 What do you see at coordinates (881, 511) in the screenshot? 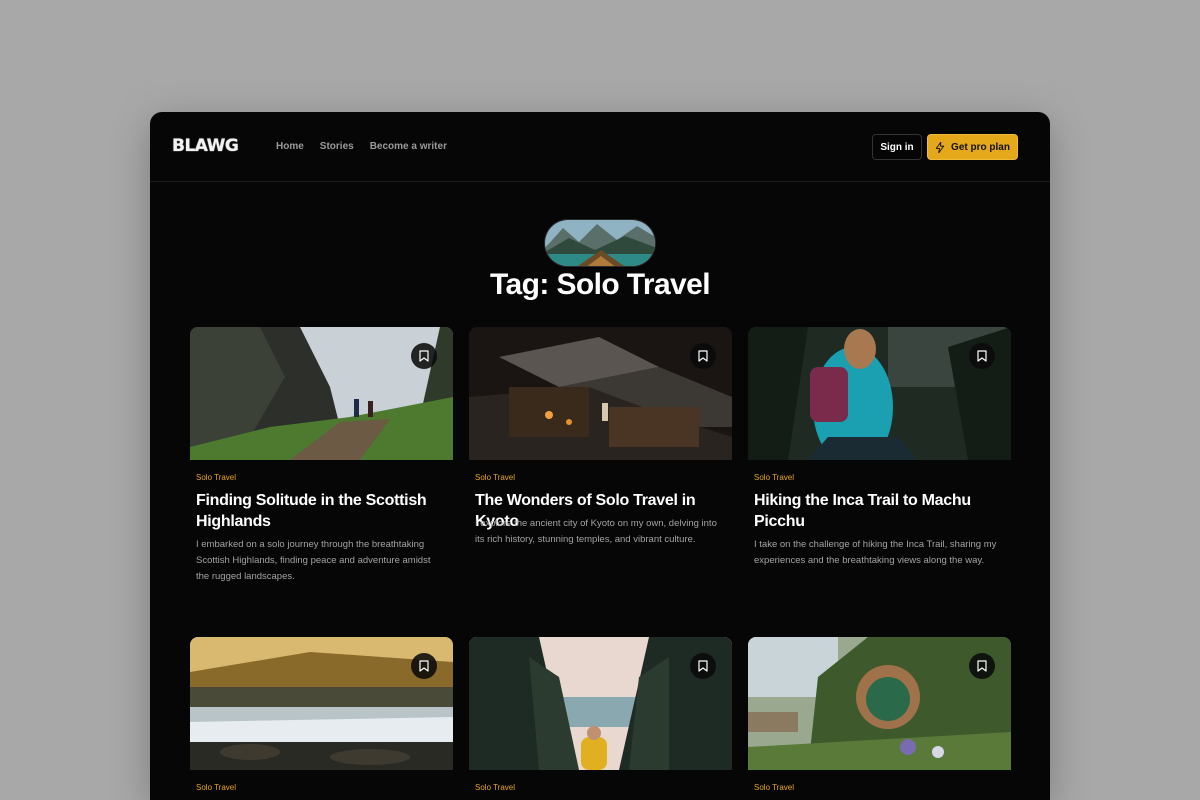
I see `post-title: Hiking the Inca Trail to Machu Picchu` at bounding box center [881, 511].